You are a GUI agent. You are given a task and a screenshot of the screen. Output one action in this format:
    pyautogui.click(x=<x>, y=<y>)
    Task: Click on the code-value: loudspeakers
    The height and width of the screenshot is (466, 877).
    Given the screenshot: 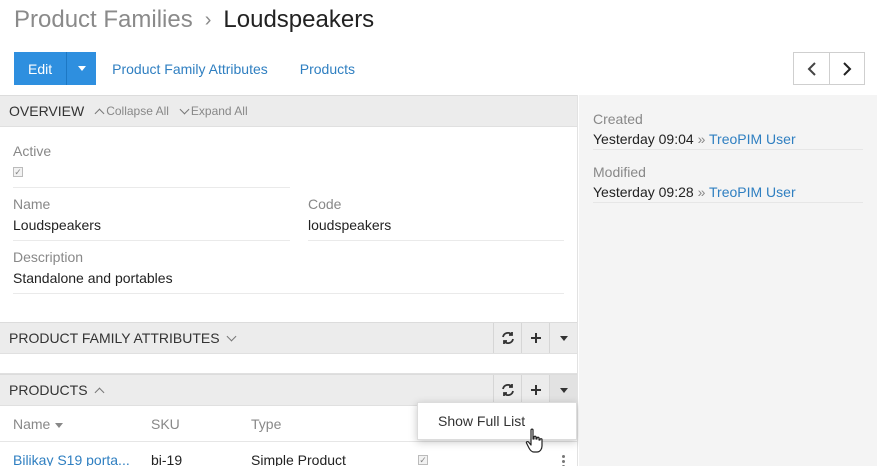 What is the action you would take?
    pyautogui.click(x=350, y=225)
    